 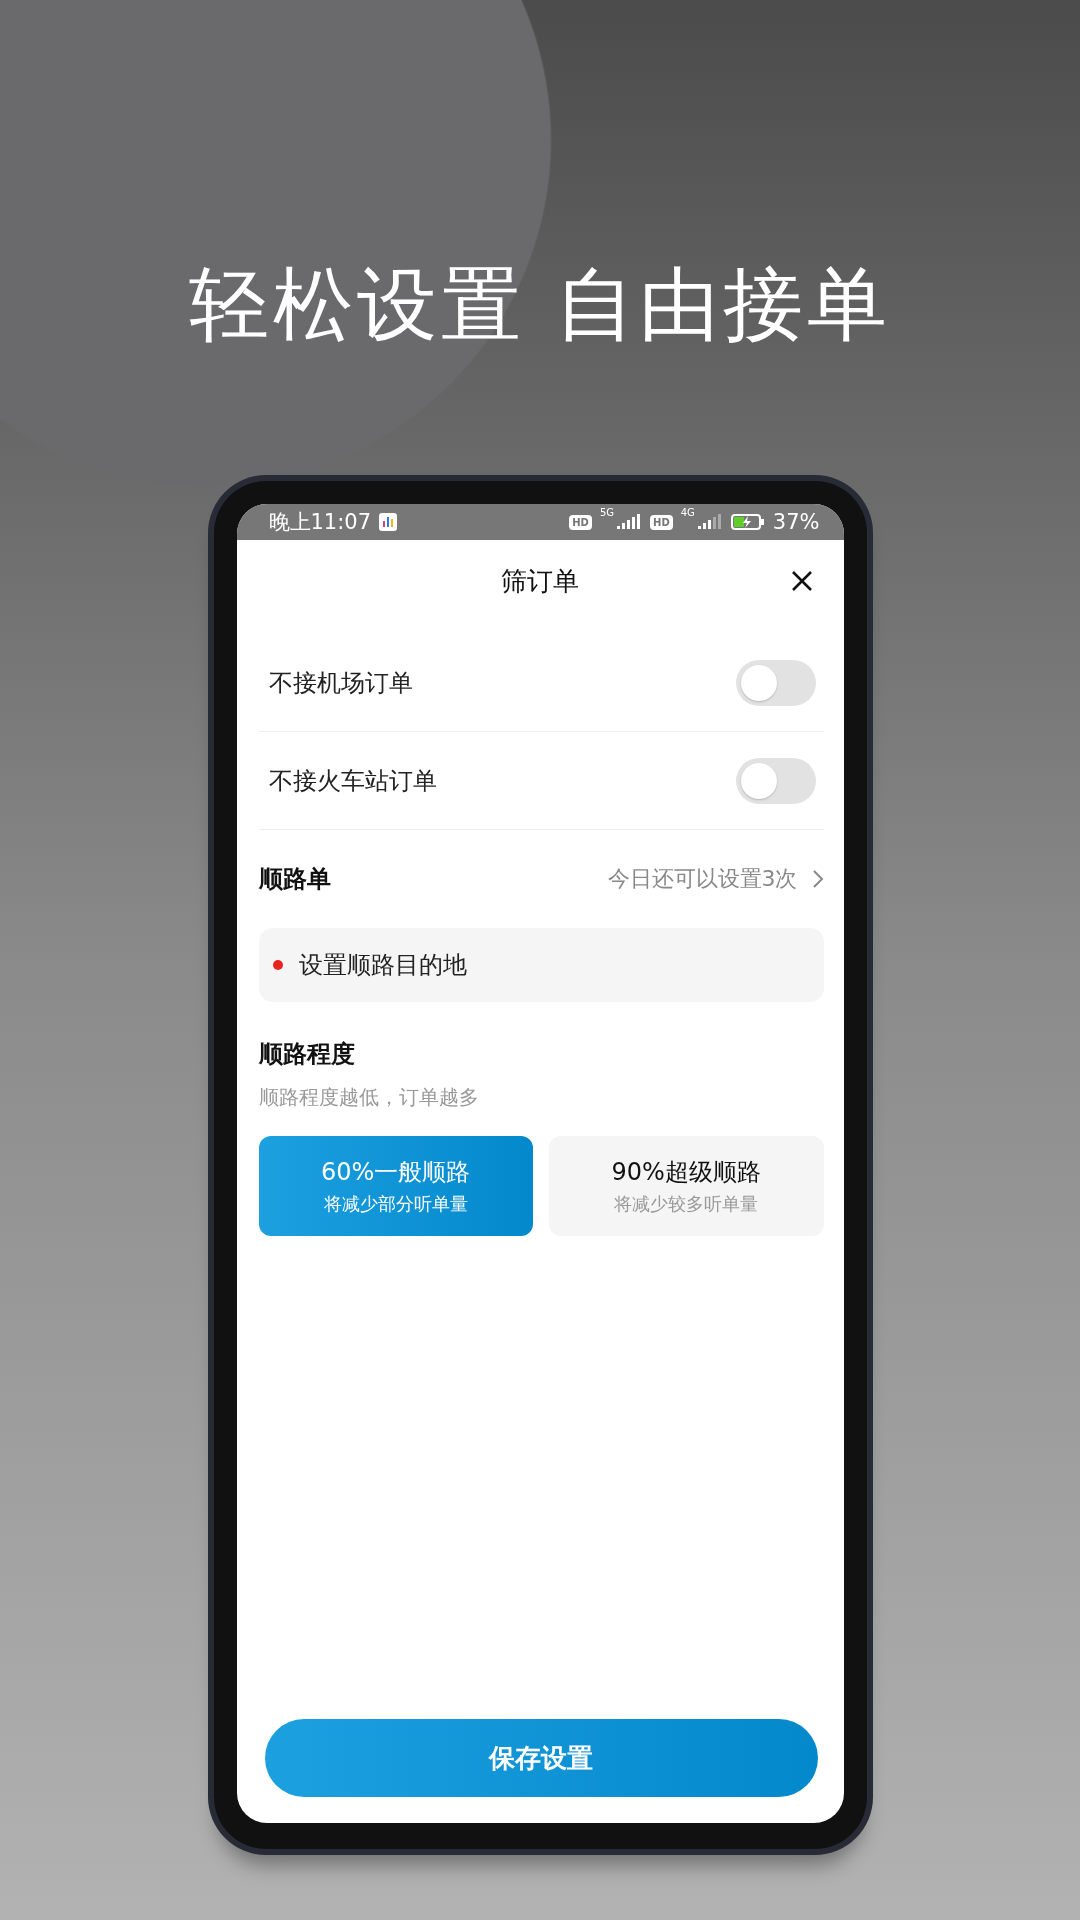 What do you see at coordinates (369, 1097) in the screenshot?
I see `section-subtitle: 顺路程度越低，订单越多` at bounding box center [369, 1097].